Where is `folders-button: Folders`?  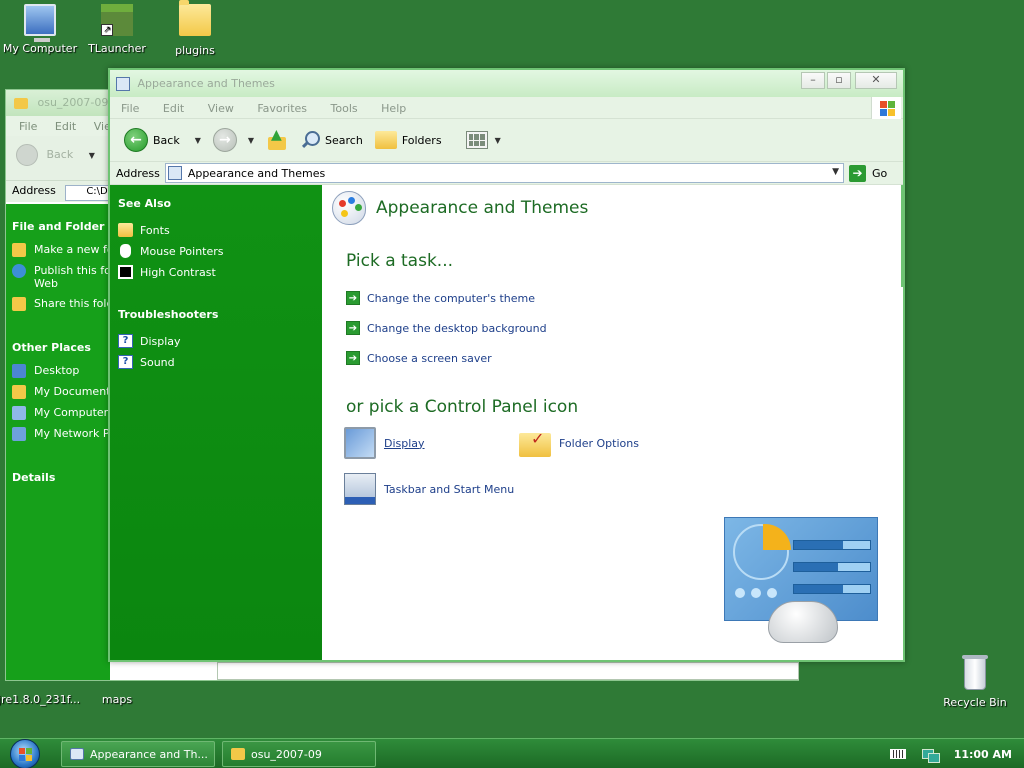 folders-button: Folders is located at coordinates (408, 140).